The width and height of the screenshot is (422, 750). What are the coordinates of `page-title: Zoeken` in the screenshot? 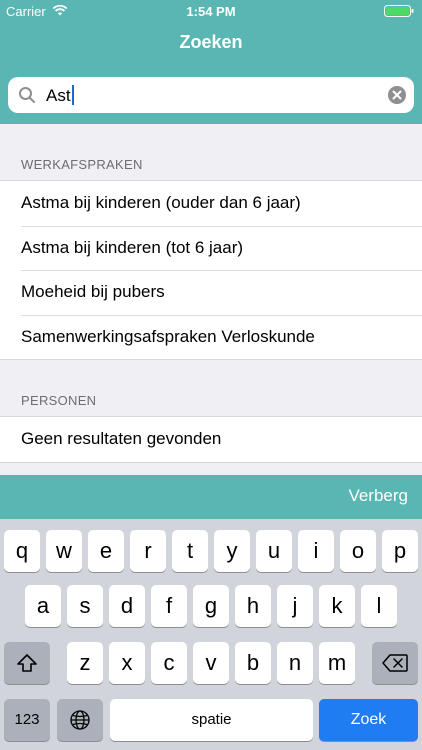 It's located at (211, 42).